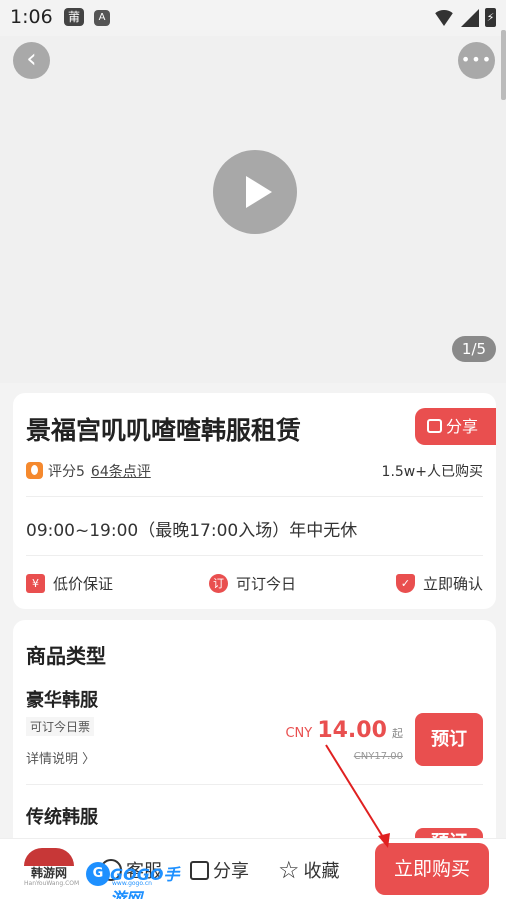  I want to click on product-title: 景福宫叽叽喳喳韩服租赁, so click(164, 430).